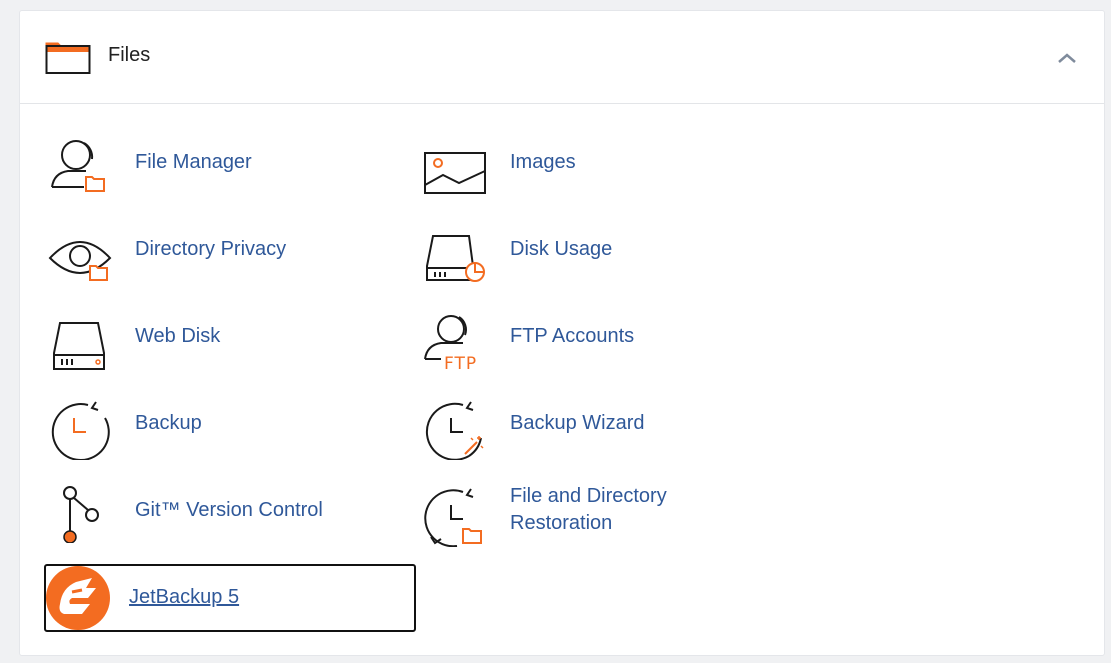  What do you see at coordinates (543, 162) in the screenshot?
I see `item-label: Images` at bounding box center [543, 162].